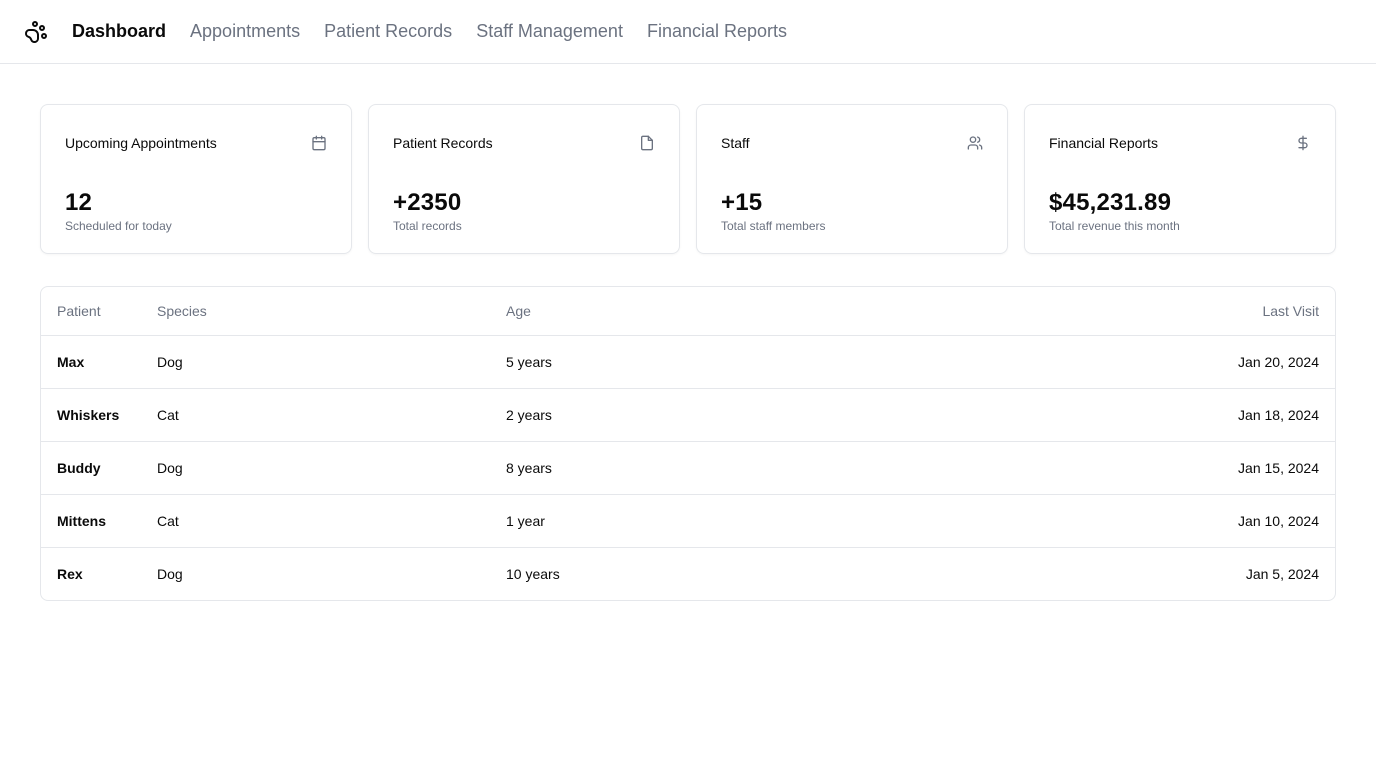 The width and height of the screenshot is (1376, 768). I want to click on users-icon, so click(975, 143).